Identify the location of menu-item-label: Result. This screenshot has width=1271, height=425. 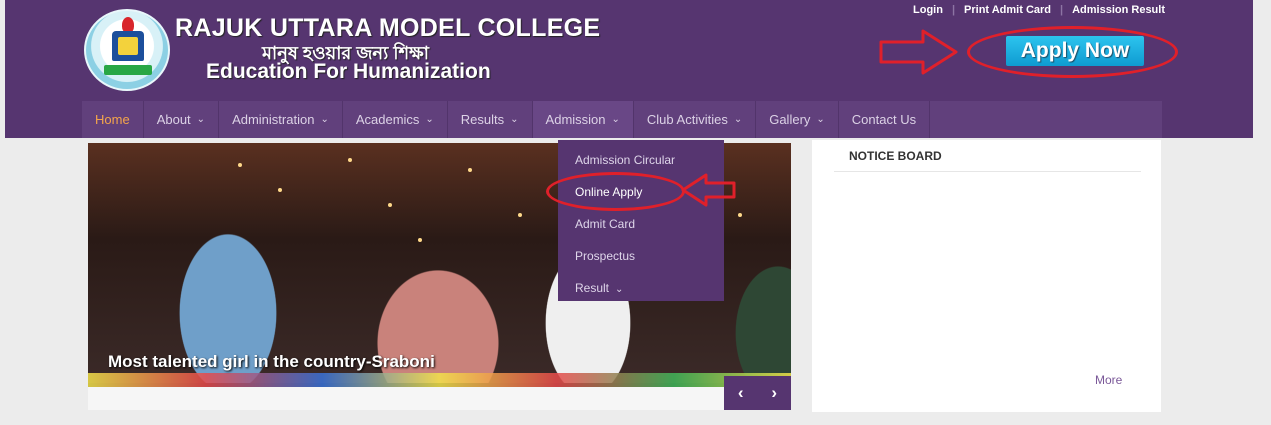
(592, 288).